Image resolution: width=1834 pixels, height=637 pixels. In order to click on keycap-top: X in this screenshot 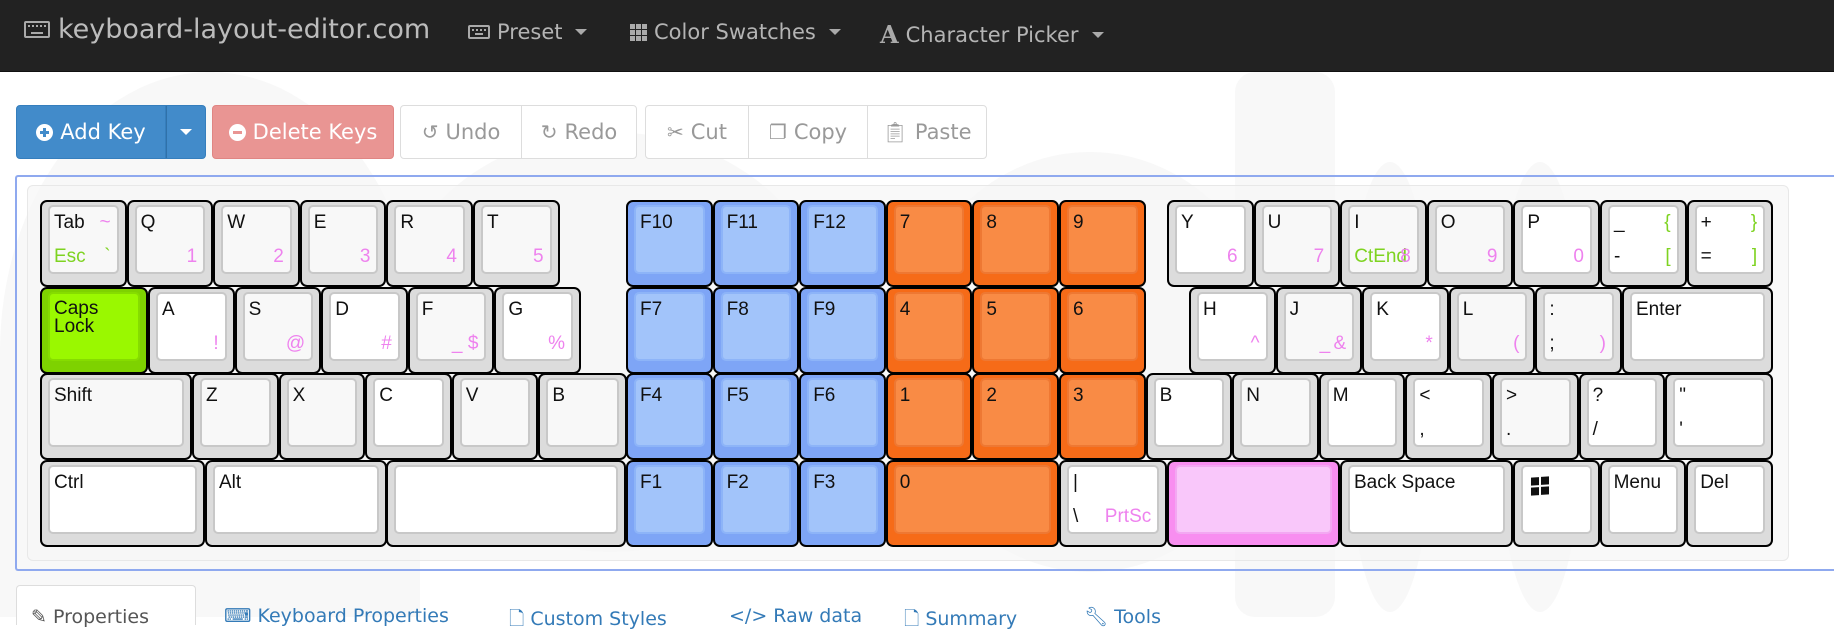, I will do `click(322, 412)`.